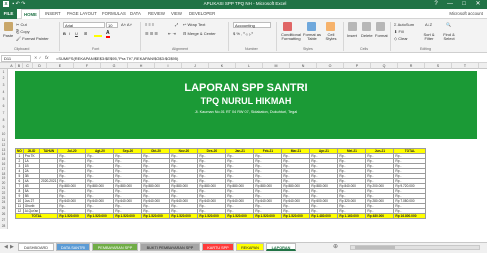 This screenshot has width=487, height=253. Describe the element at coordinates (352, 26) in the screenshot. I see `insert-cells-icon` at that location.